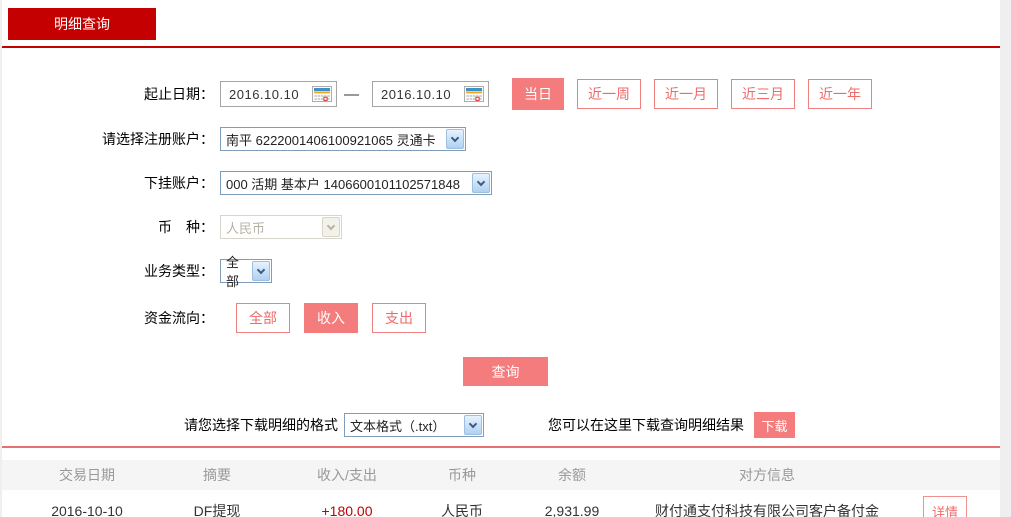  I want to click on registered-account-select: 南平 6222001406100921065 灵通卡, so click(343, 139).